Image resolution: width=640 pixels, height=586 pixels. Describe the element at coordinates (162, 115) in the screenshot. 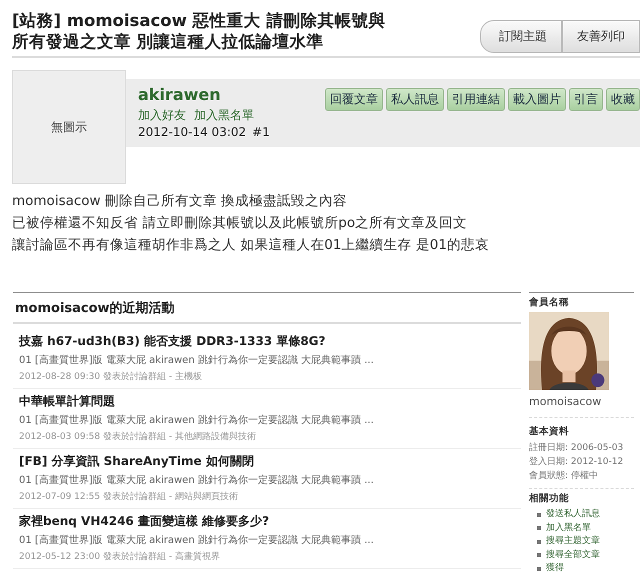

I see `author-link: 加入好友` at that location.